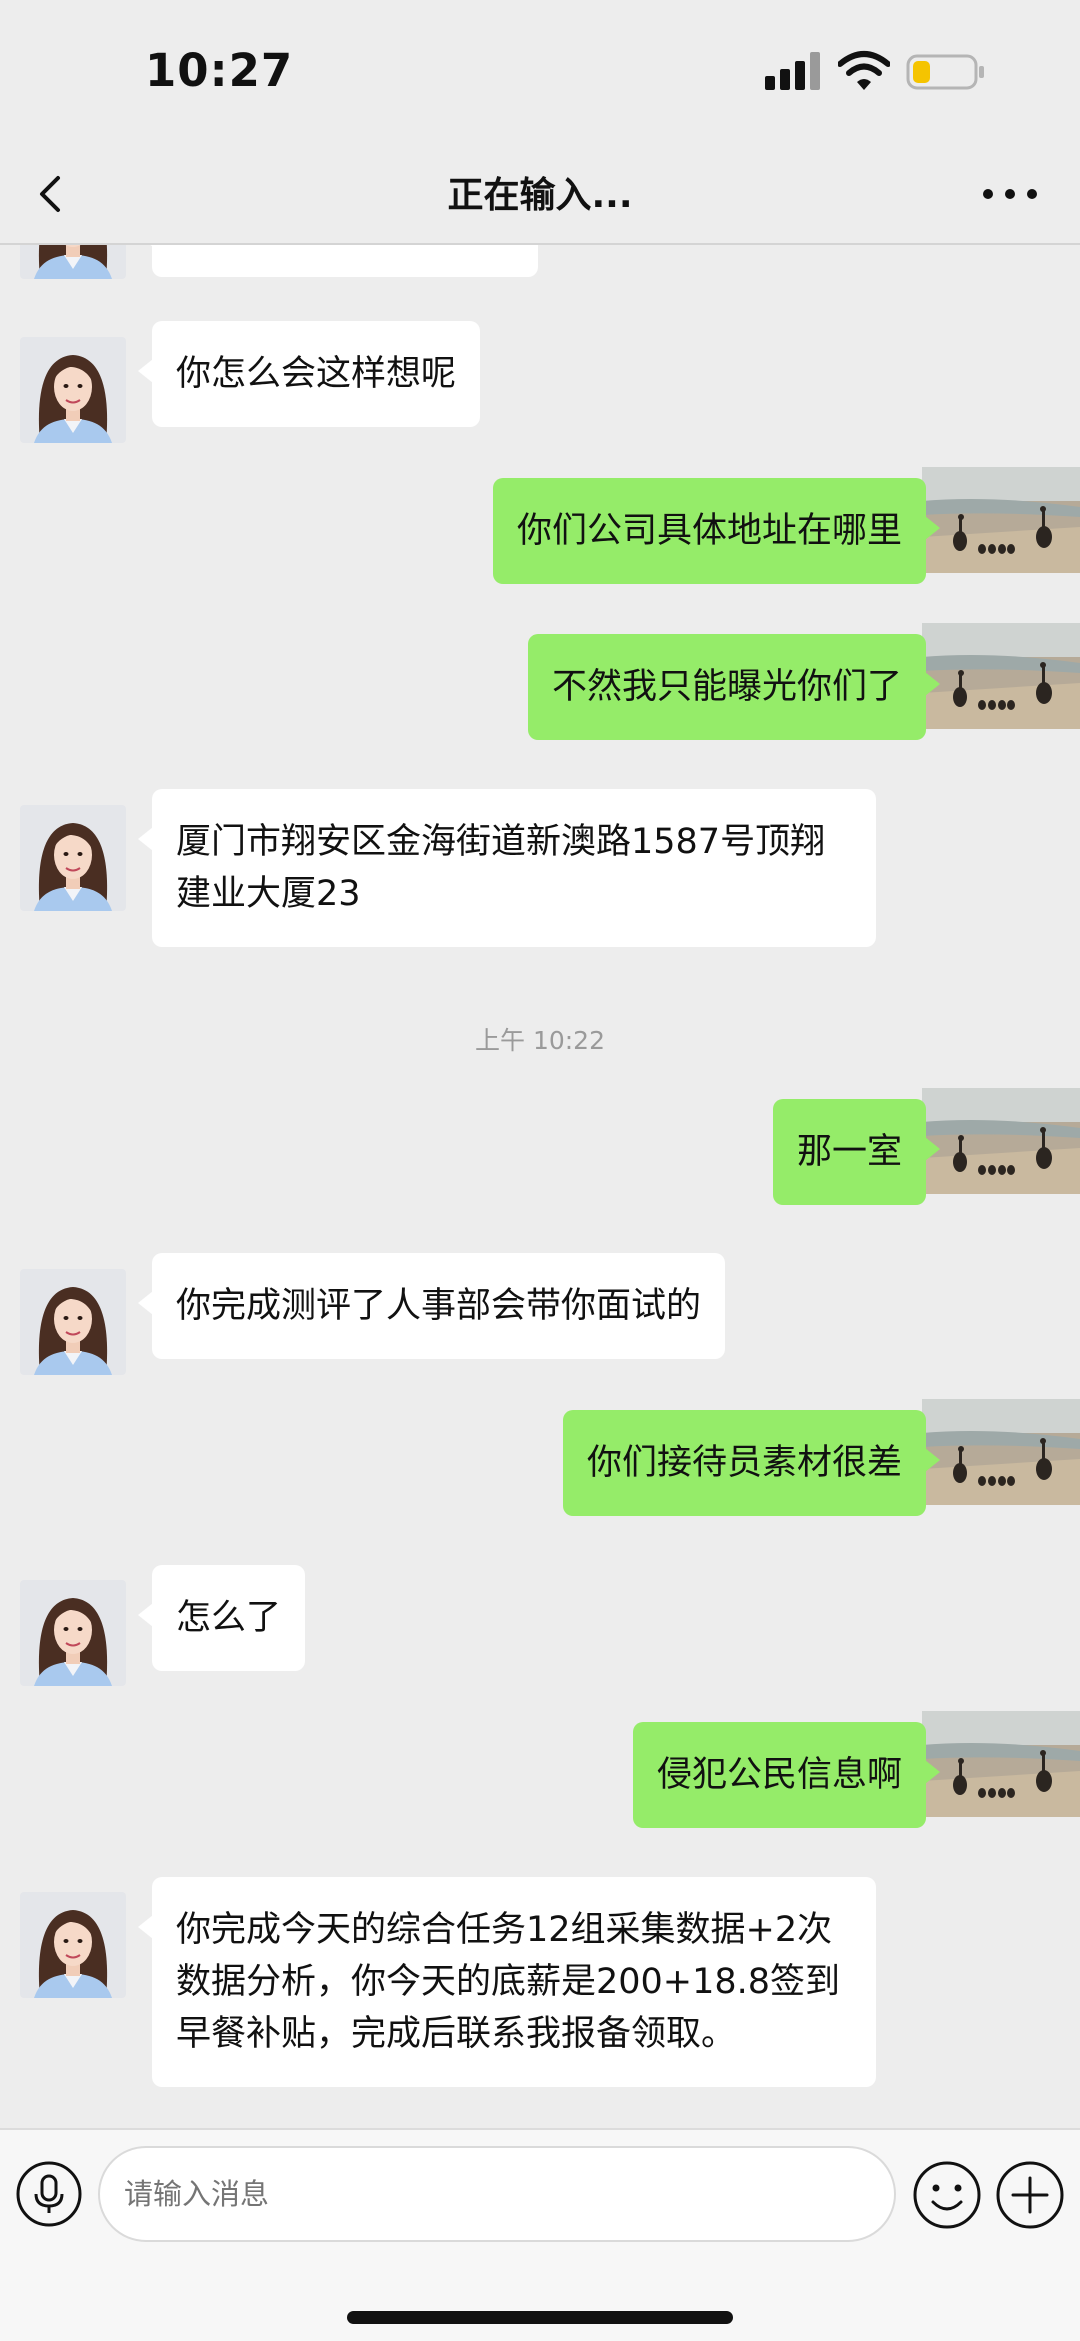 The width and height of the screenshot is (1080, 2341). Describe the element at coordinates (507, 868) in the screenshot. I see `message-bubble-incoming: 厦门市翔安区金海街道新澳路1587号顶翔建业大厦23` at that location.